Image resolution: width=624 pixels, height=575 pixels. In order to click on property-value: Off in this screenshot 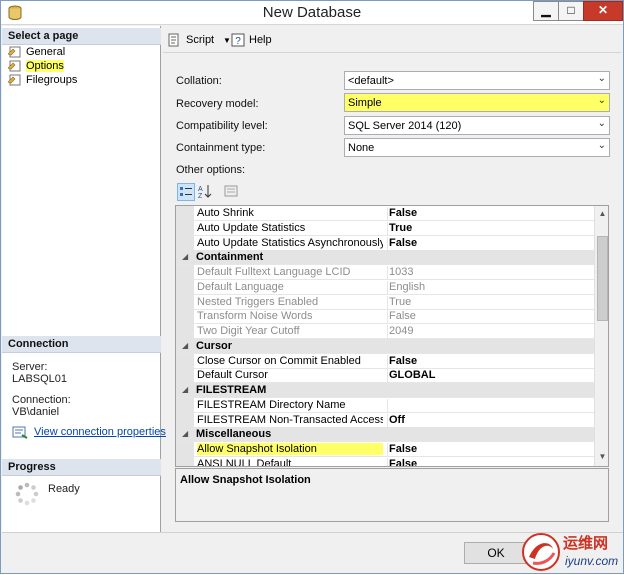, I will do `click(396, 420)`.